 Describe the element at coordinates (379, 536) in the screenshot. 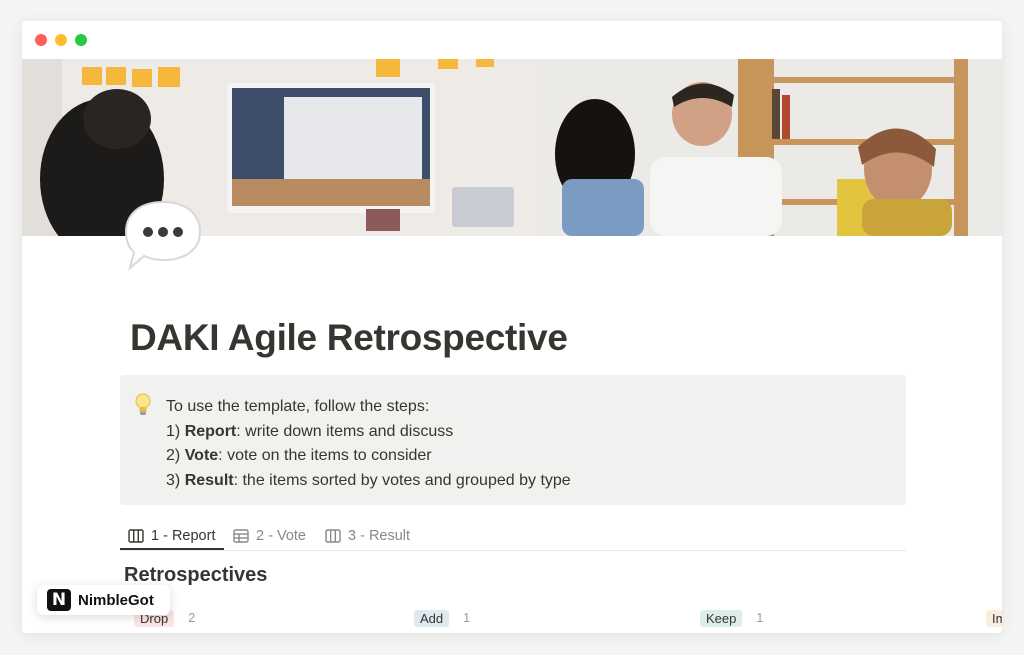

I see `tab-result-label: 3 - Result` at that location.